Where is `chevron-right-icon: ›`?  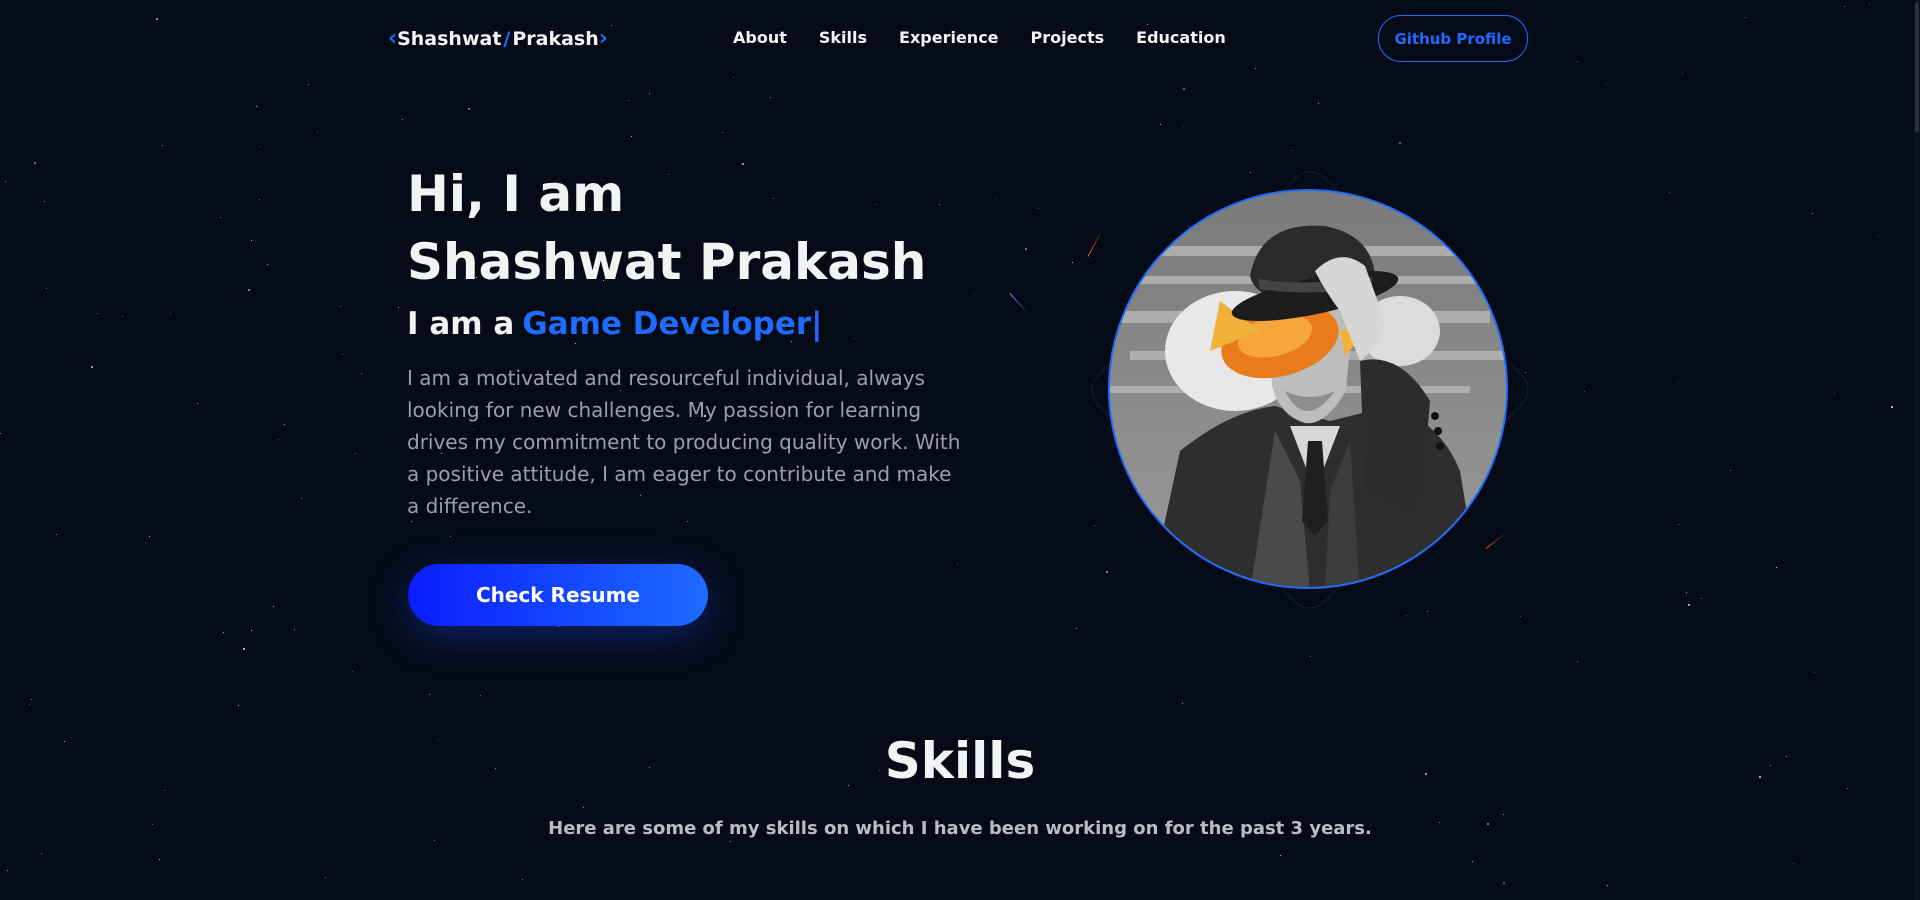 chevron-right-icon: › is located at coordinates (603, 38).